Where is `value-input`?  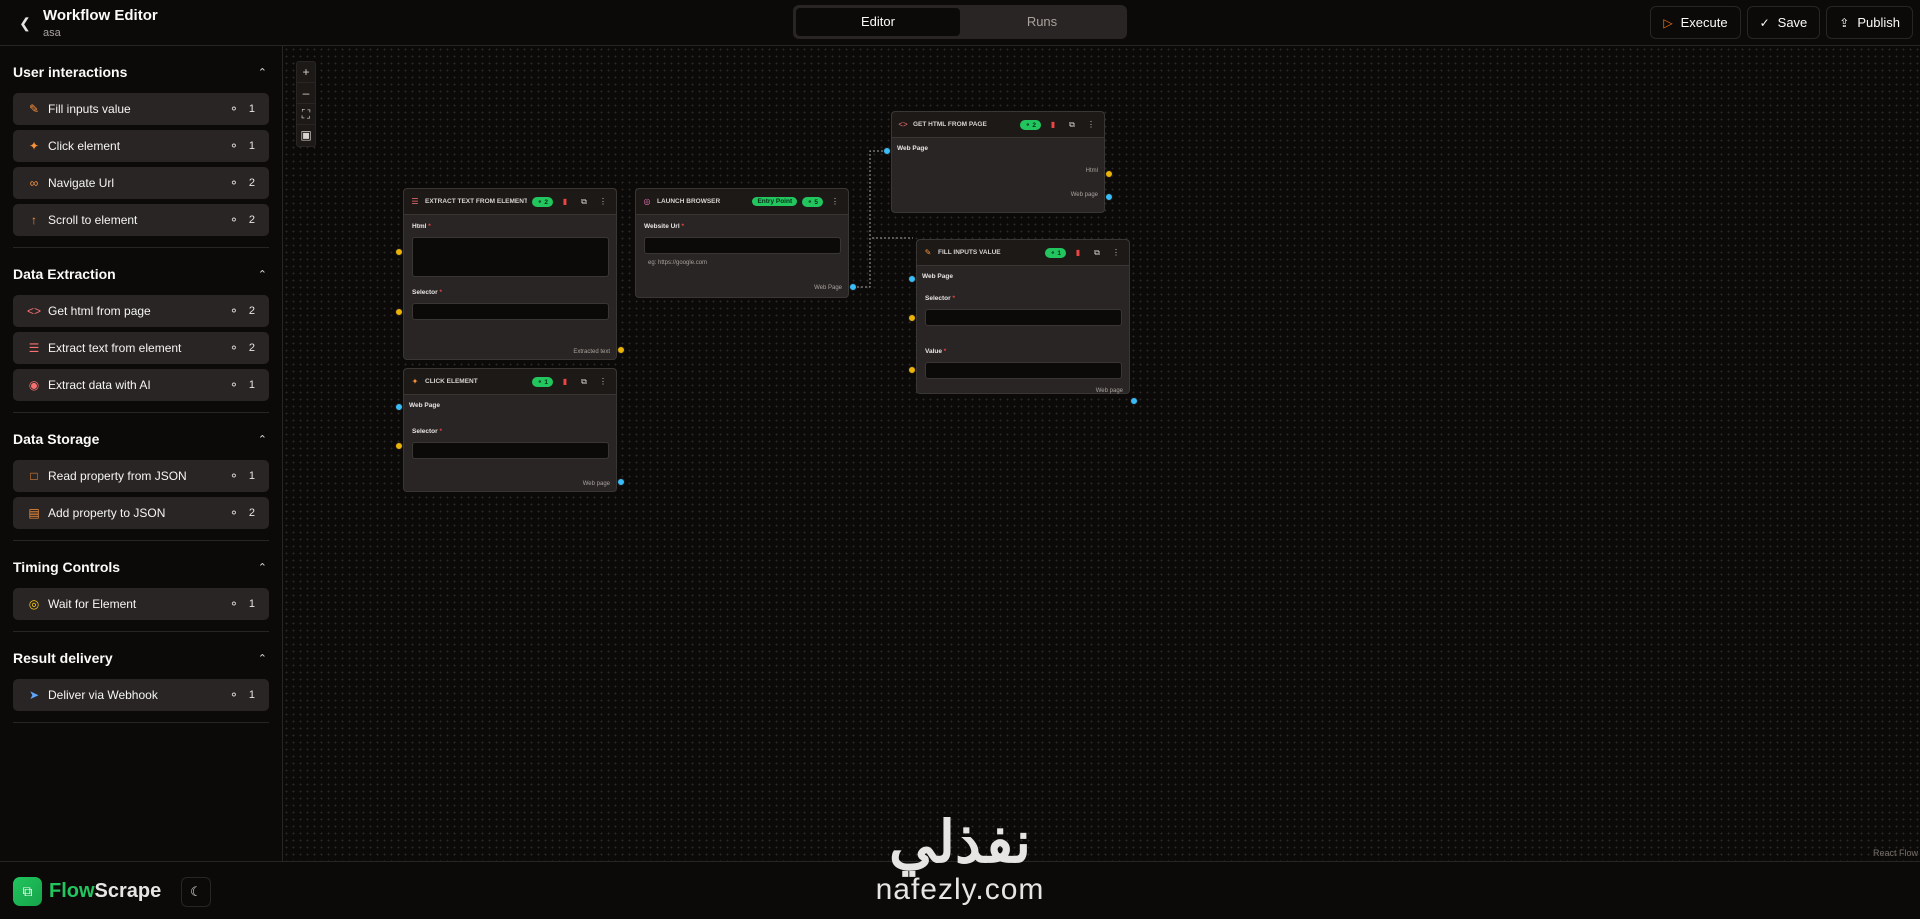
value-input is located at coordinates (1023, 370).